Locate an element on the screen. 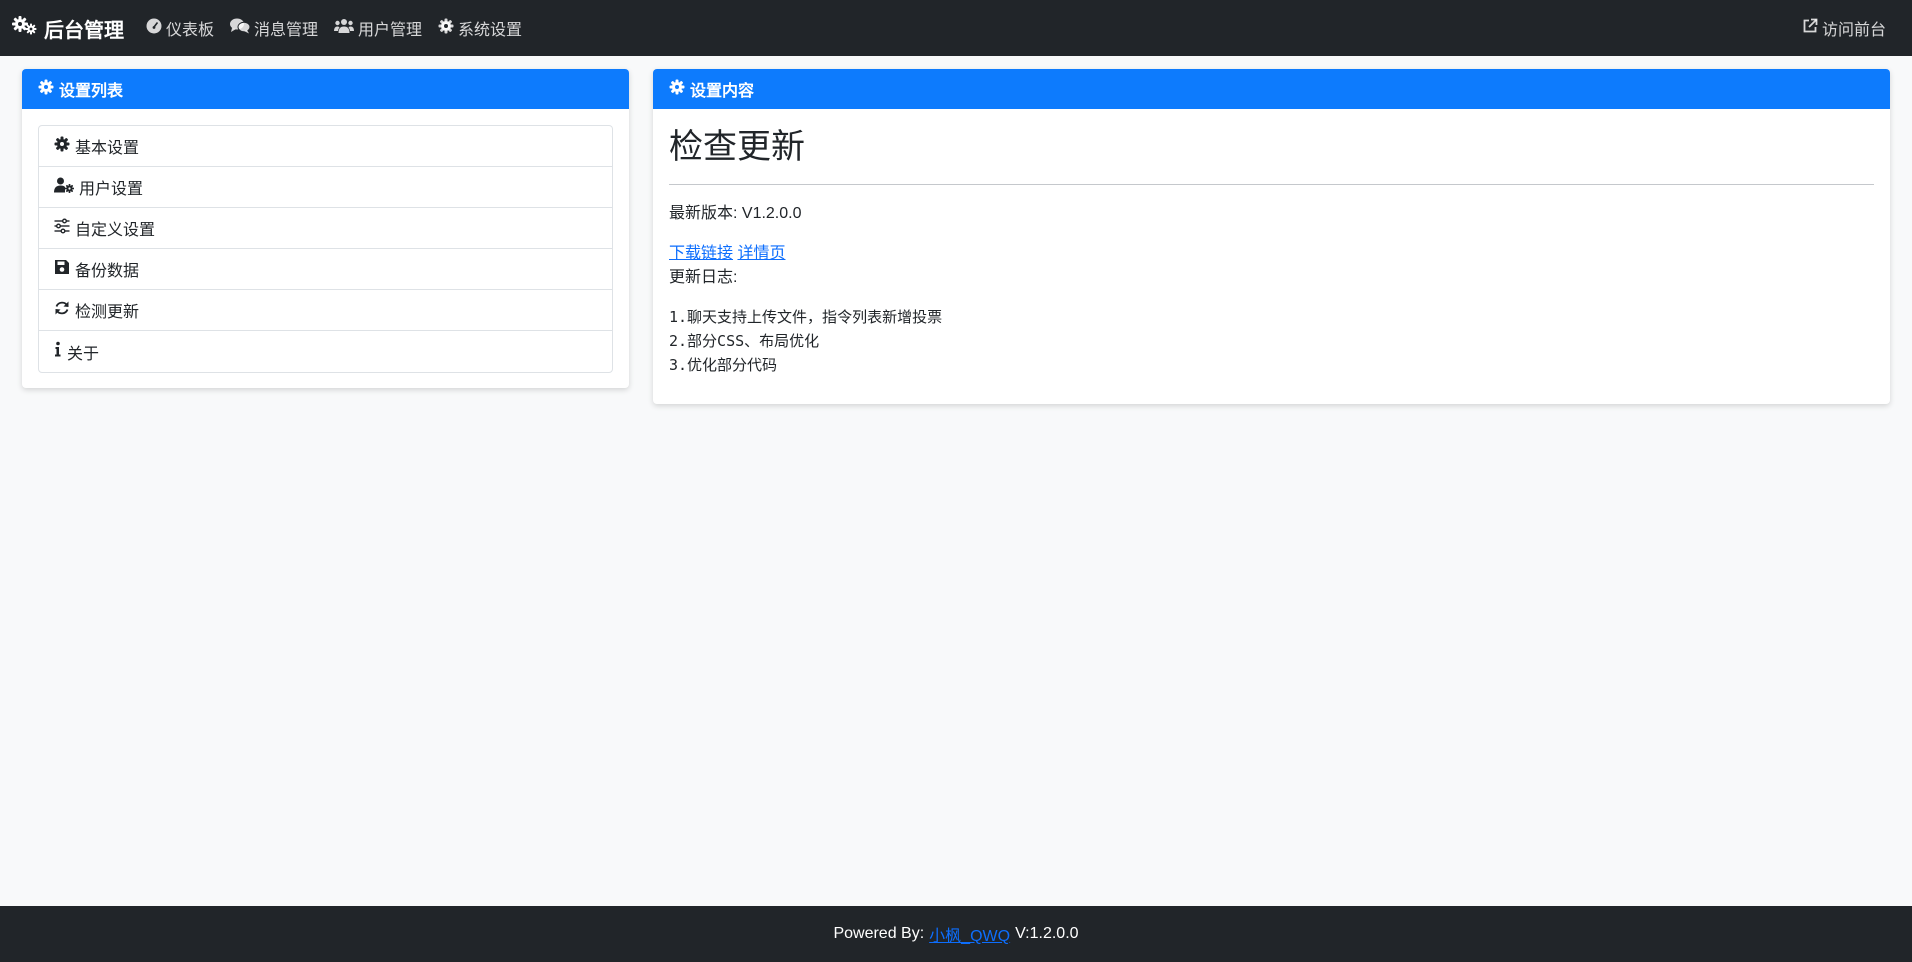  settings-item-basic: 基本设置 is located at coordinates (325, 146).